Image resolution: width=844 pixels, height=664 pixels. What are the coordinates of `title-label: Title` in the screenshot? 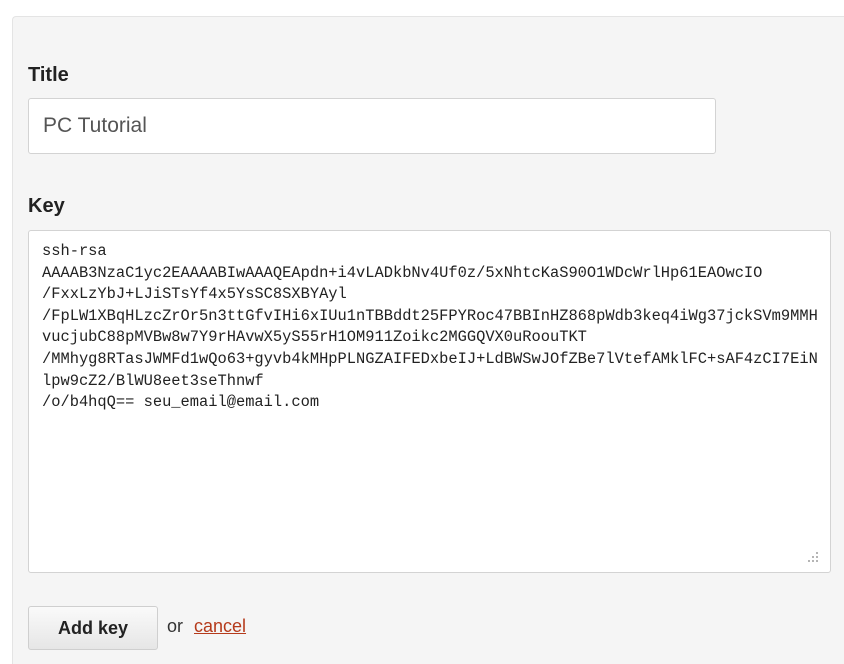 It's located at (48, 75).